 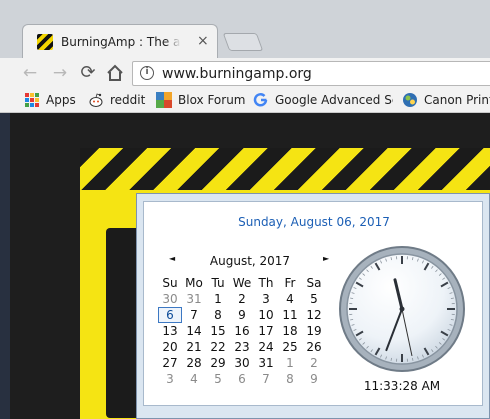 What do you see at coordinates (266, 283) in the screenshot?
I see `weekday-label: Th` at bounding box center [266, 283].